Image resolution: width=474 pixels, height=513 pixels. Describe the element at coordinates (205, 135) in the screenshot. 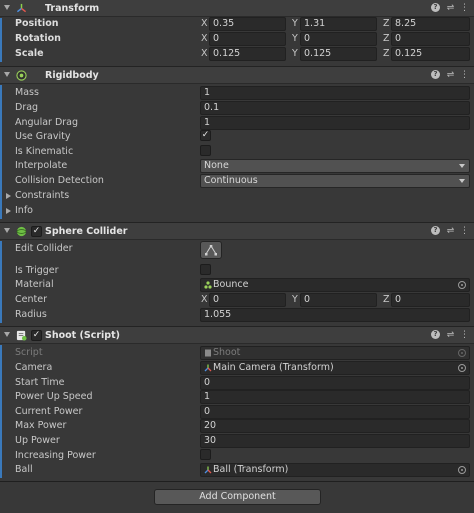

I see `use-gravity-checkbox: ✓` at that location.